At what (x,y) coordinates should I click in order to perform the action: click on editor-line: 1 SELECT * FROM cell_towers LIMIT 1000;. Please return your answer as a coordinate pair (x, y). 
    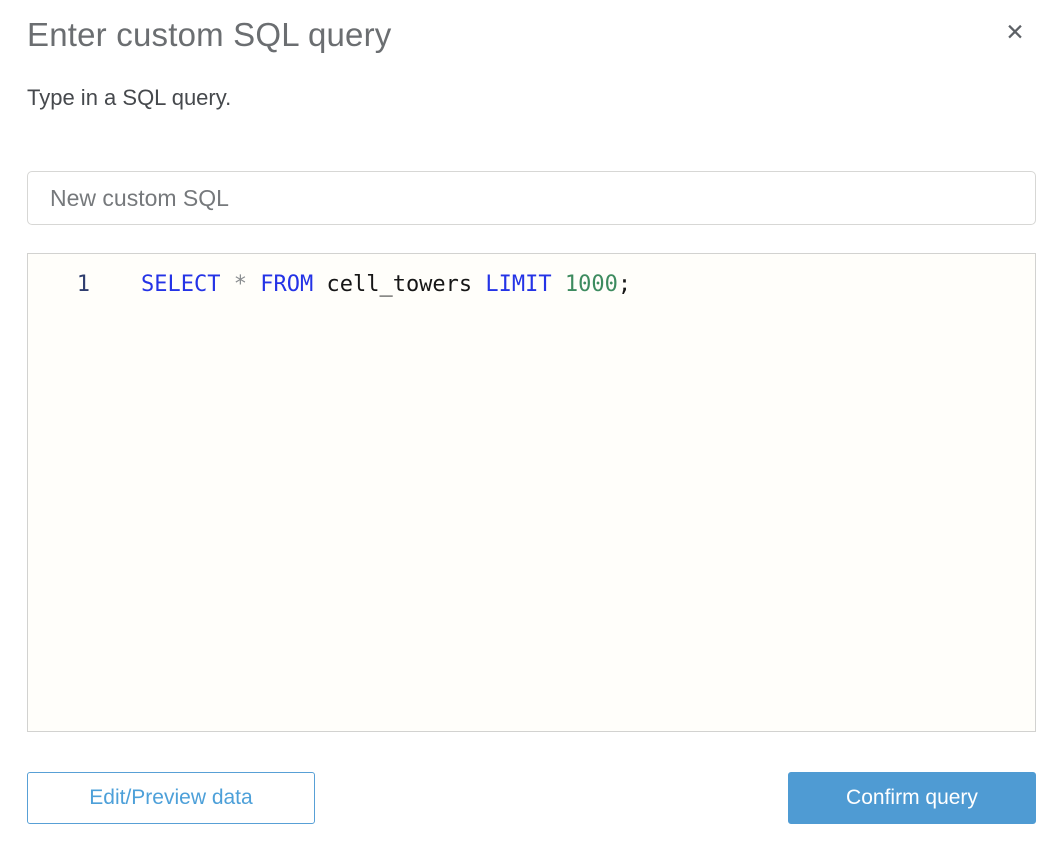
    Looking at the image, I should click on (531, 277).